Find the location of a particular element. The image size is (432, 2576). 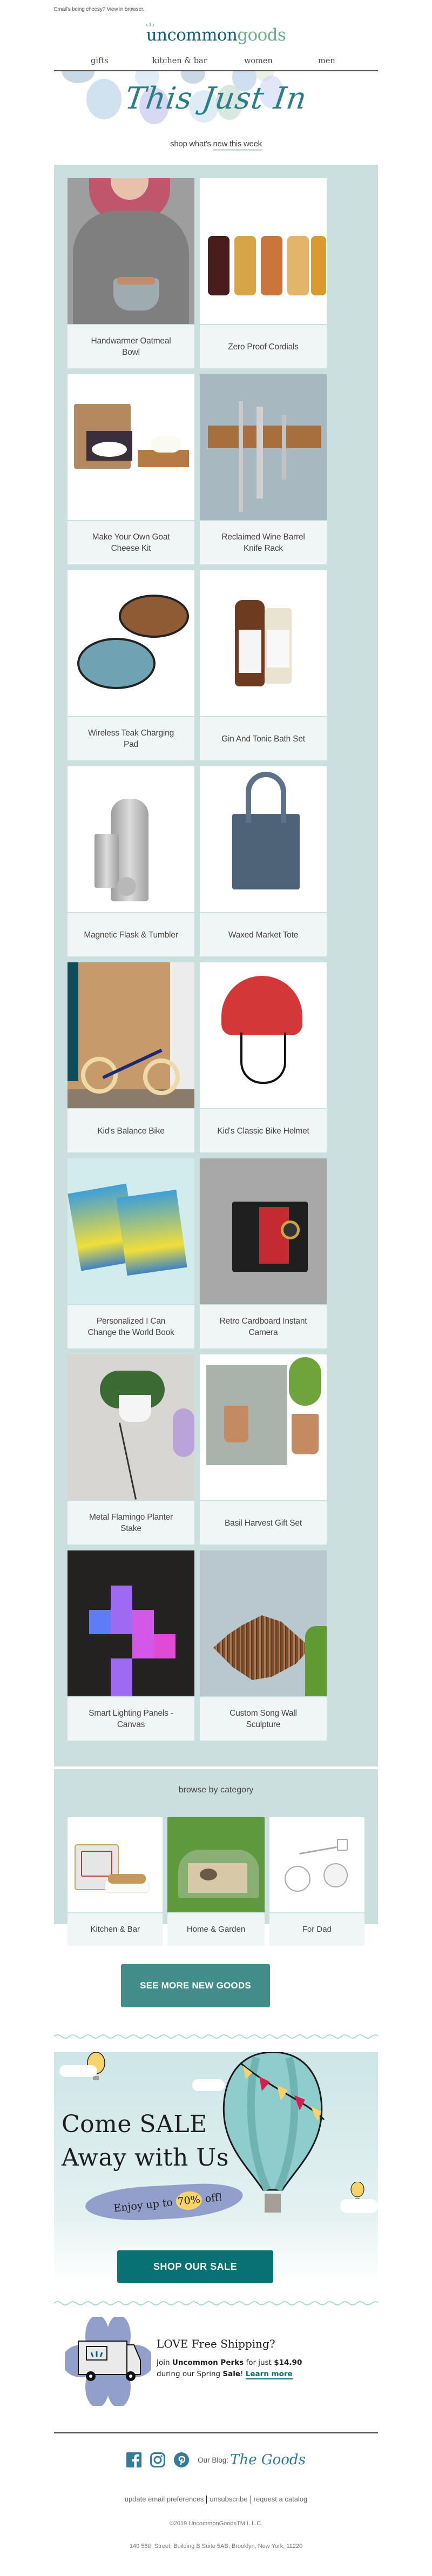

product-card: Waxed Market Tote is located at coordinates (264, 861).